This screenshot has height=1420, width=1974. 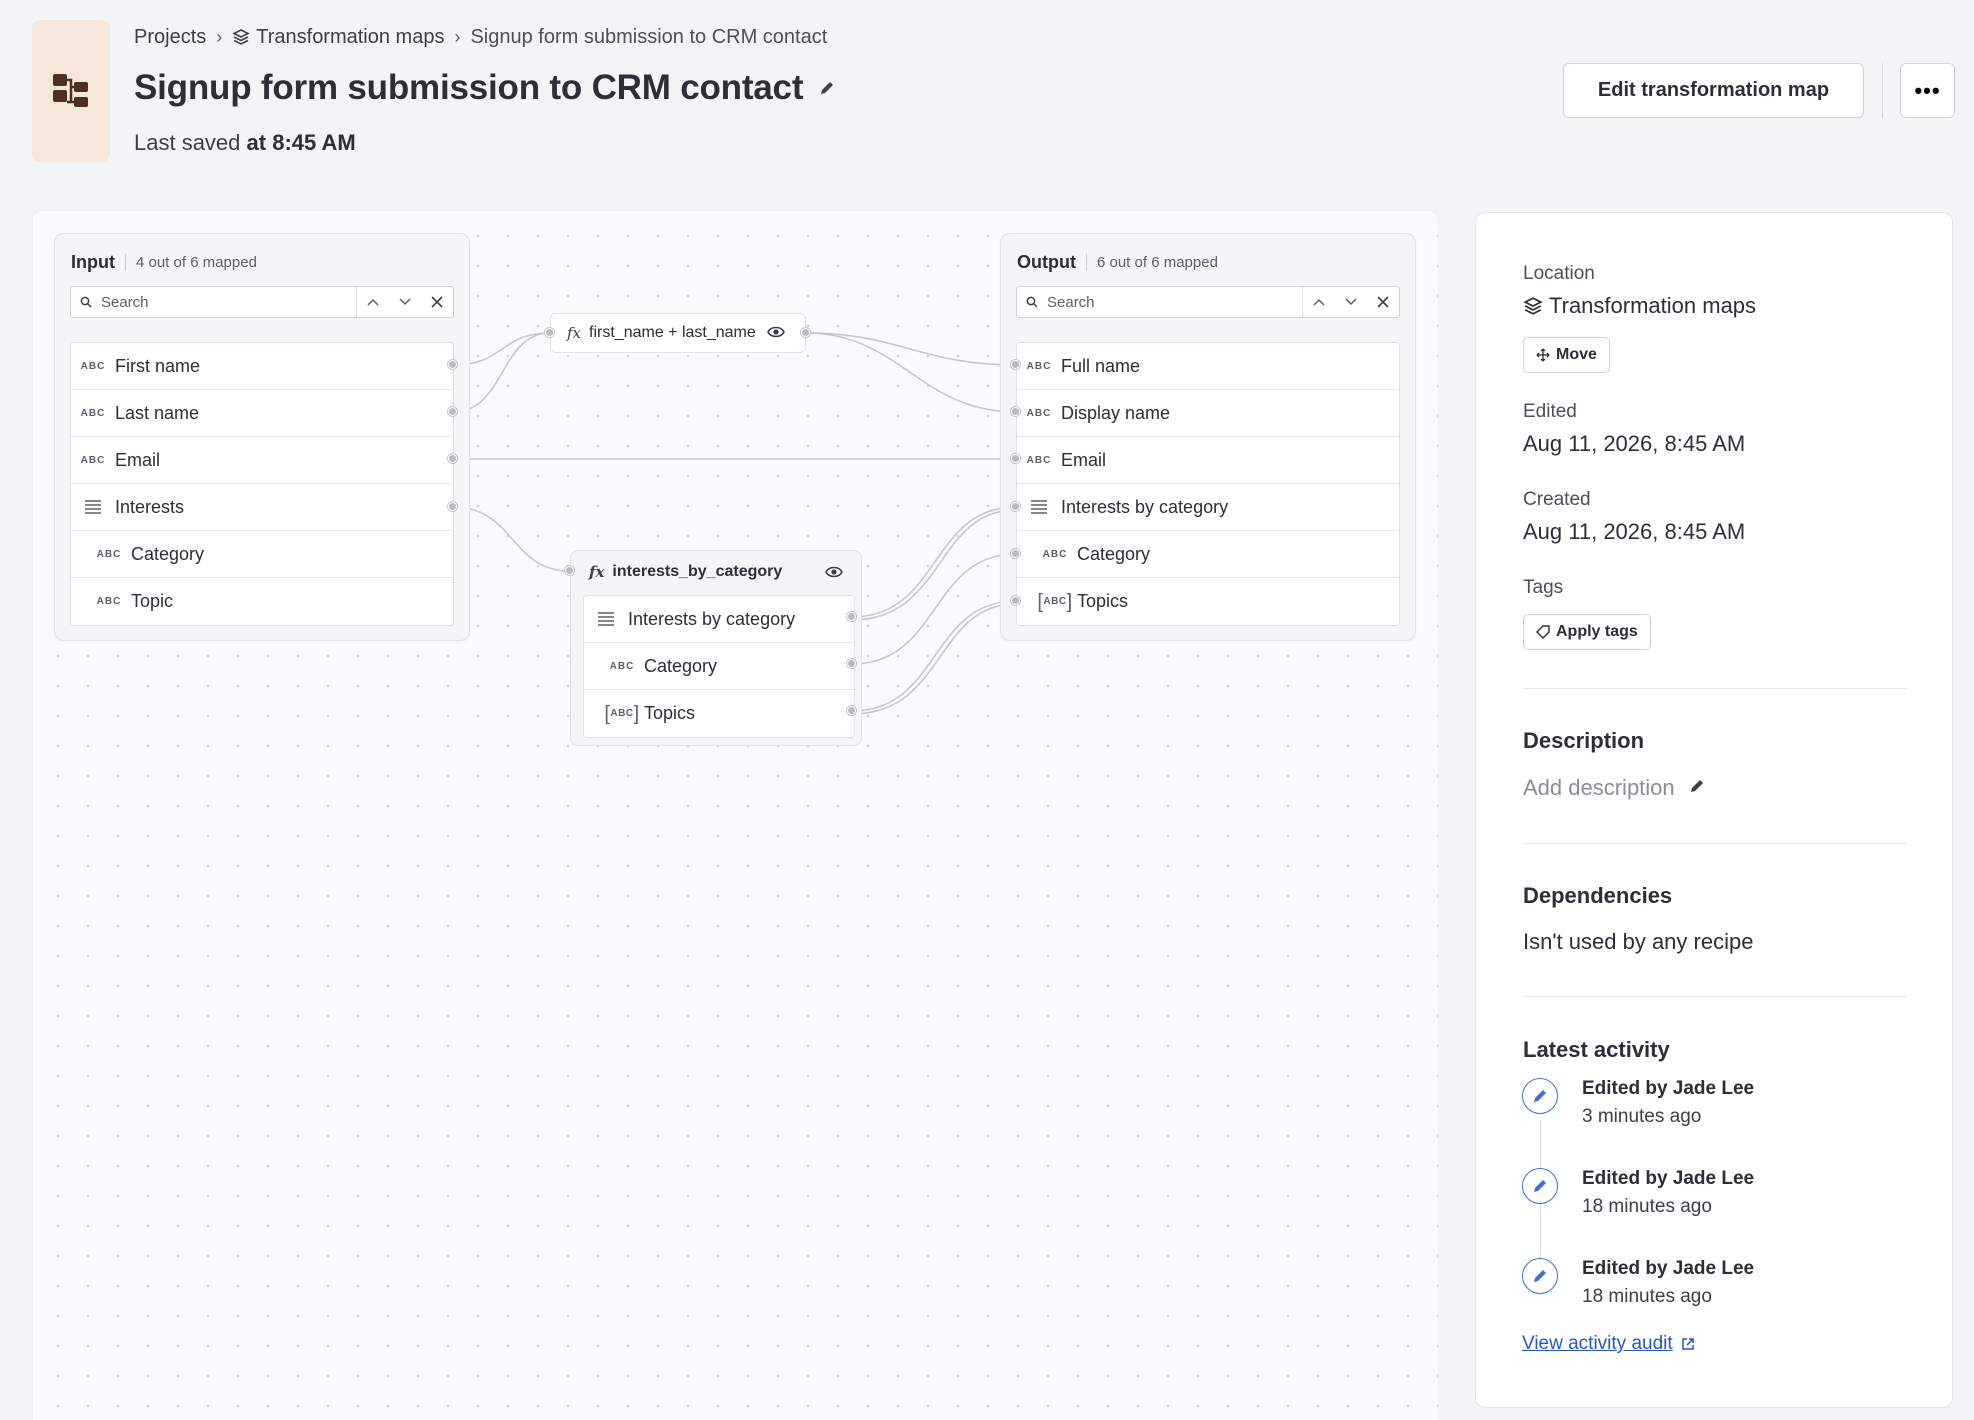 I want to click on output-search, so click(x=1208, y=302).